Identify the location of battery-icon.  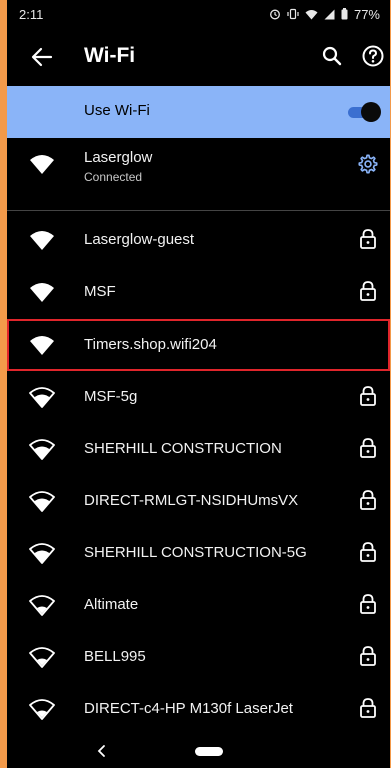
(344, 14).